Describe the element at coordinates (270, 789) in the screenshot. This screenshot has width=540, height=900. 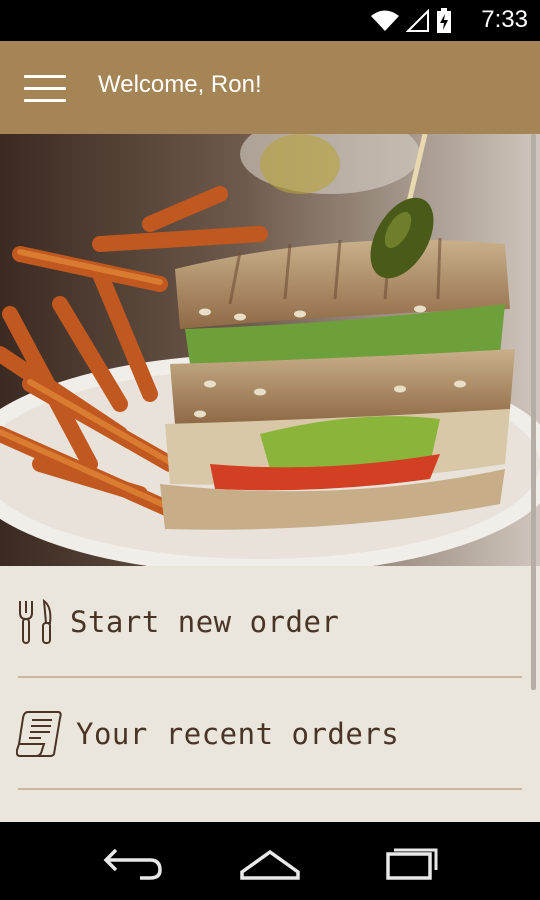
I see `menu-divider` at that location.